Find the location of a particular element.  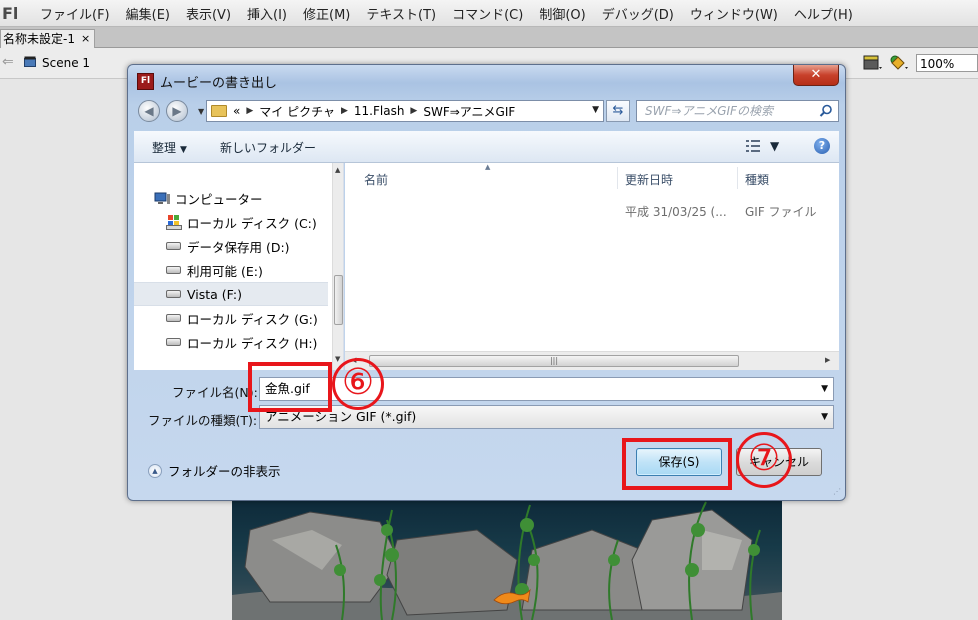

nav-item-drive-g: ローカル ディスク (G:) is located at coordinates (247, 318).